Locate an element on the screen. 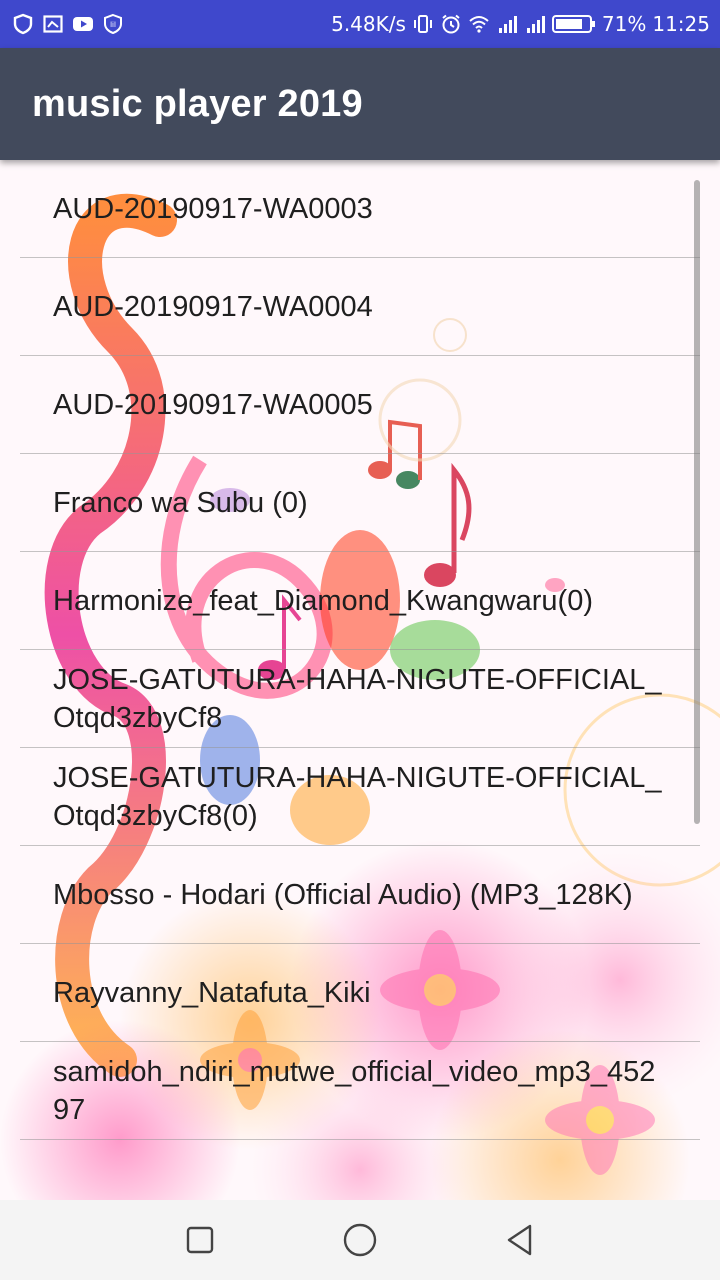 Image resolution: width=720 pixels, height=1280 pixels. status-bar: lil 5.48K/s 71% 11:25 is located at coordinates (360, 24).